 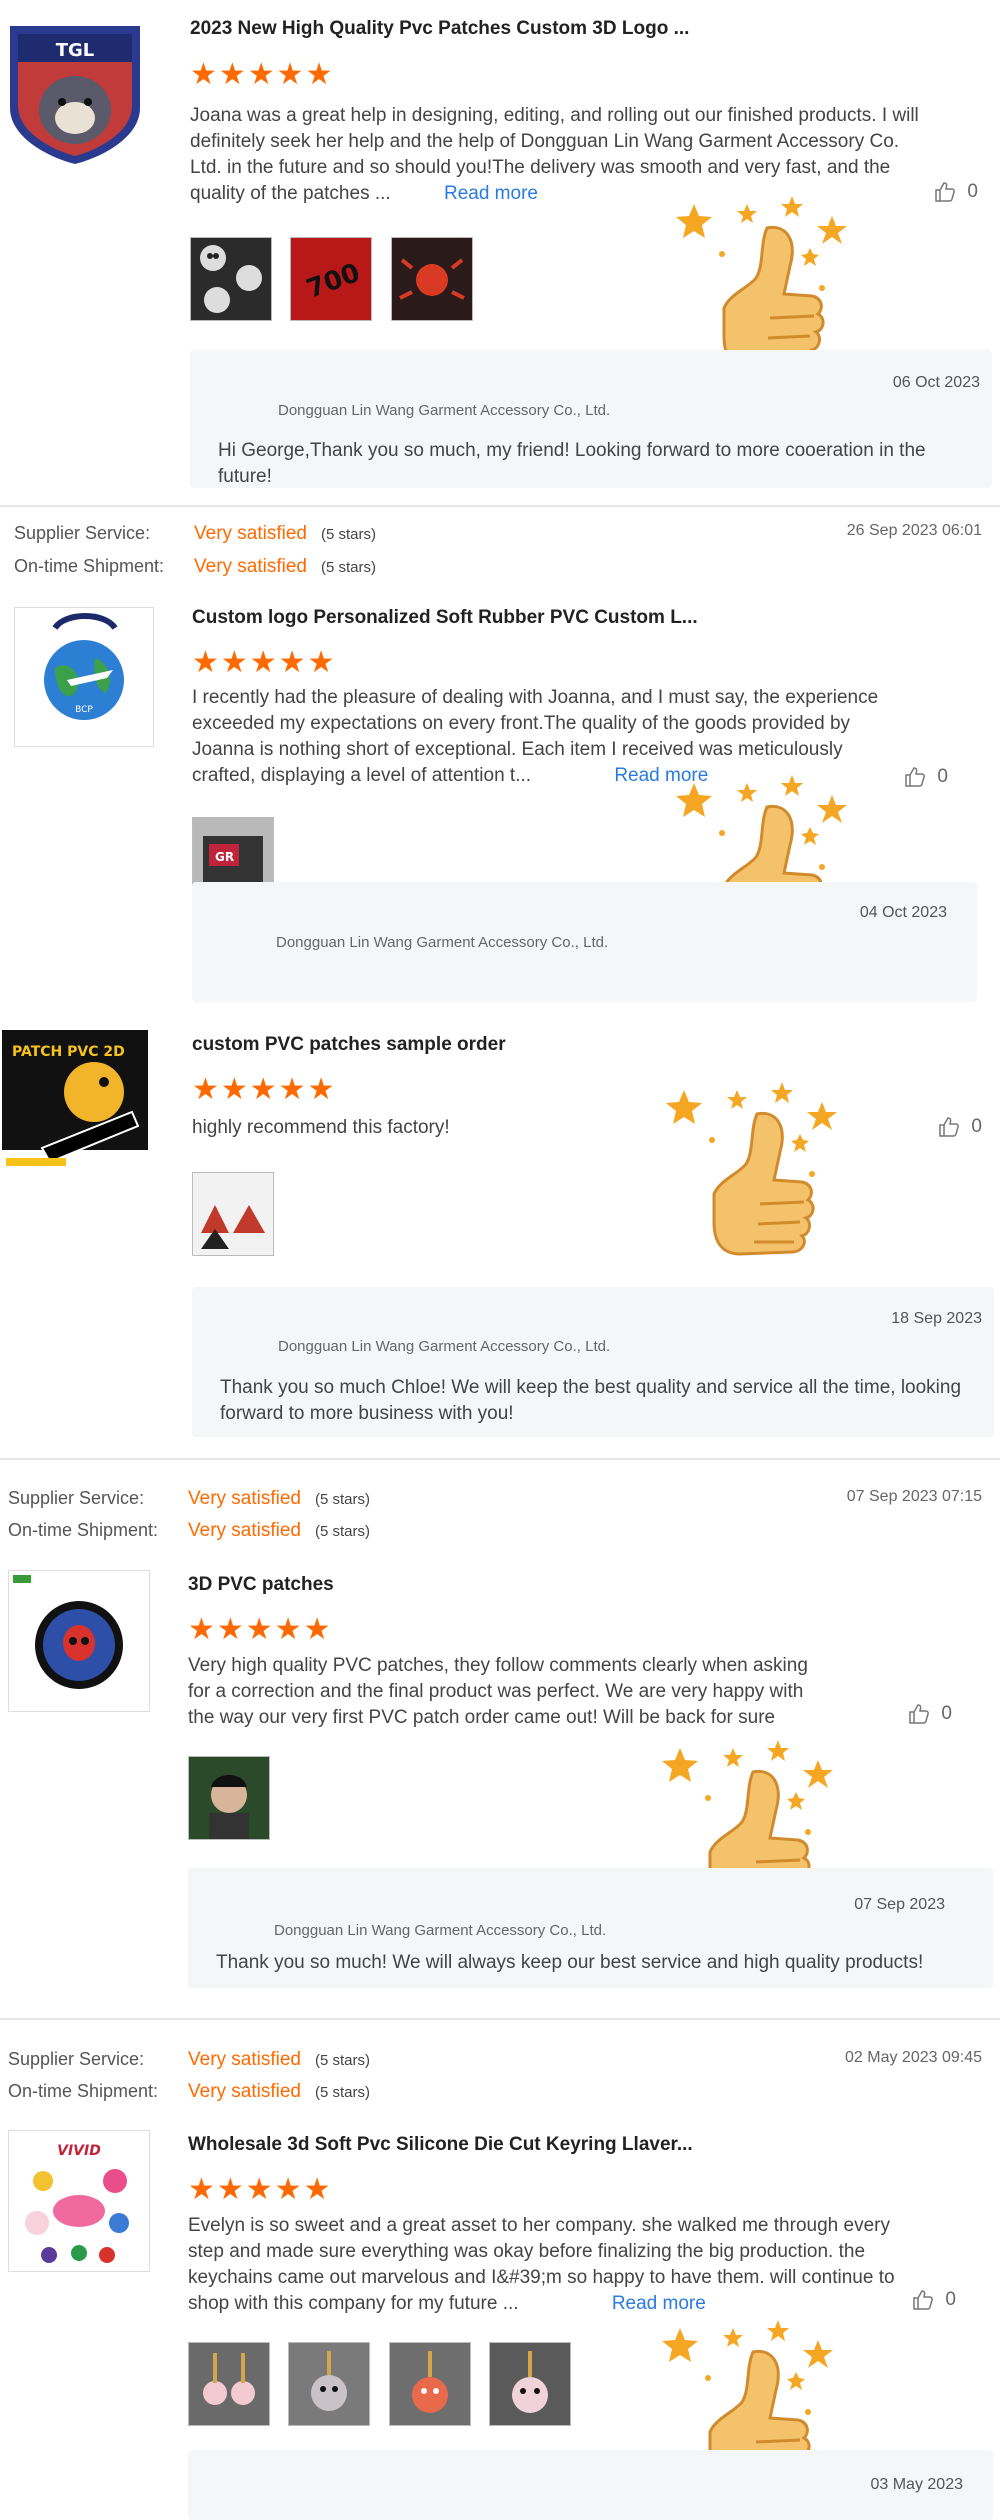 What do you see at coordinates (914, 1496) in the screenshot?
I see `review-date: 07 Sep 2023 07:15` at bounding box center [914, 1496].